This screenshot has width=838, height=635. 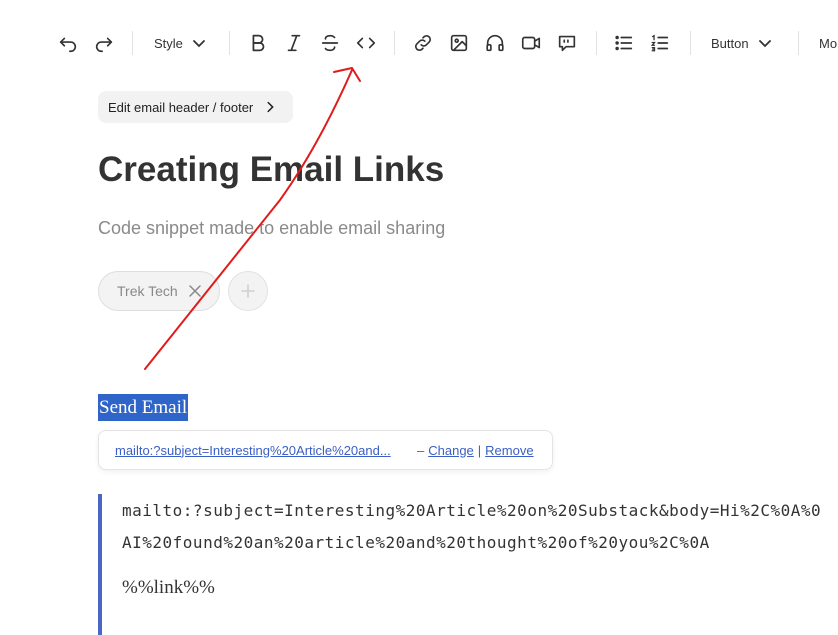 I want to click on tag-chip: Trek Tech, so click(x=159, y=291).